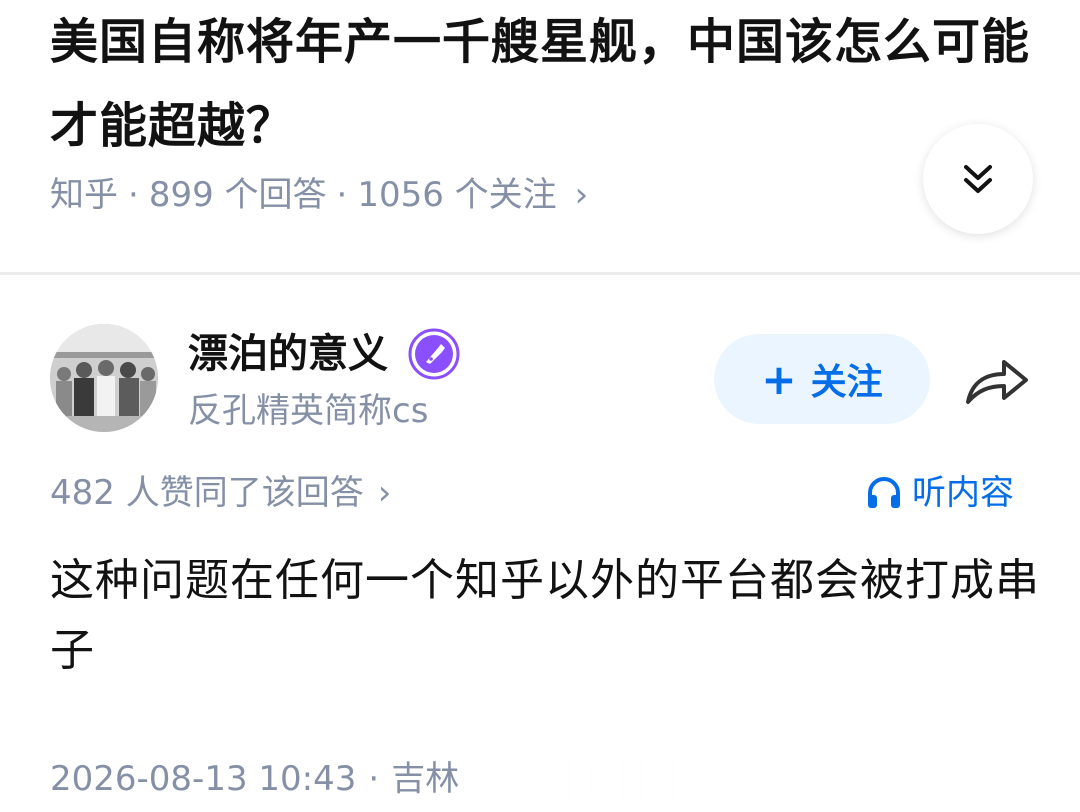  What do you see at coordinates (308, 411) in the screenshot?
I see `author-bio: 反孔精英简称cs` at bounding box center [308, 411].